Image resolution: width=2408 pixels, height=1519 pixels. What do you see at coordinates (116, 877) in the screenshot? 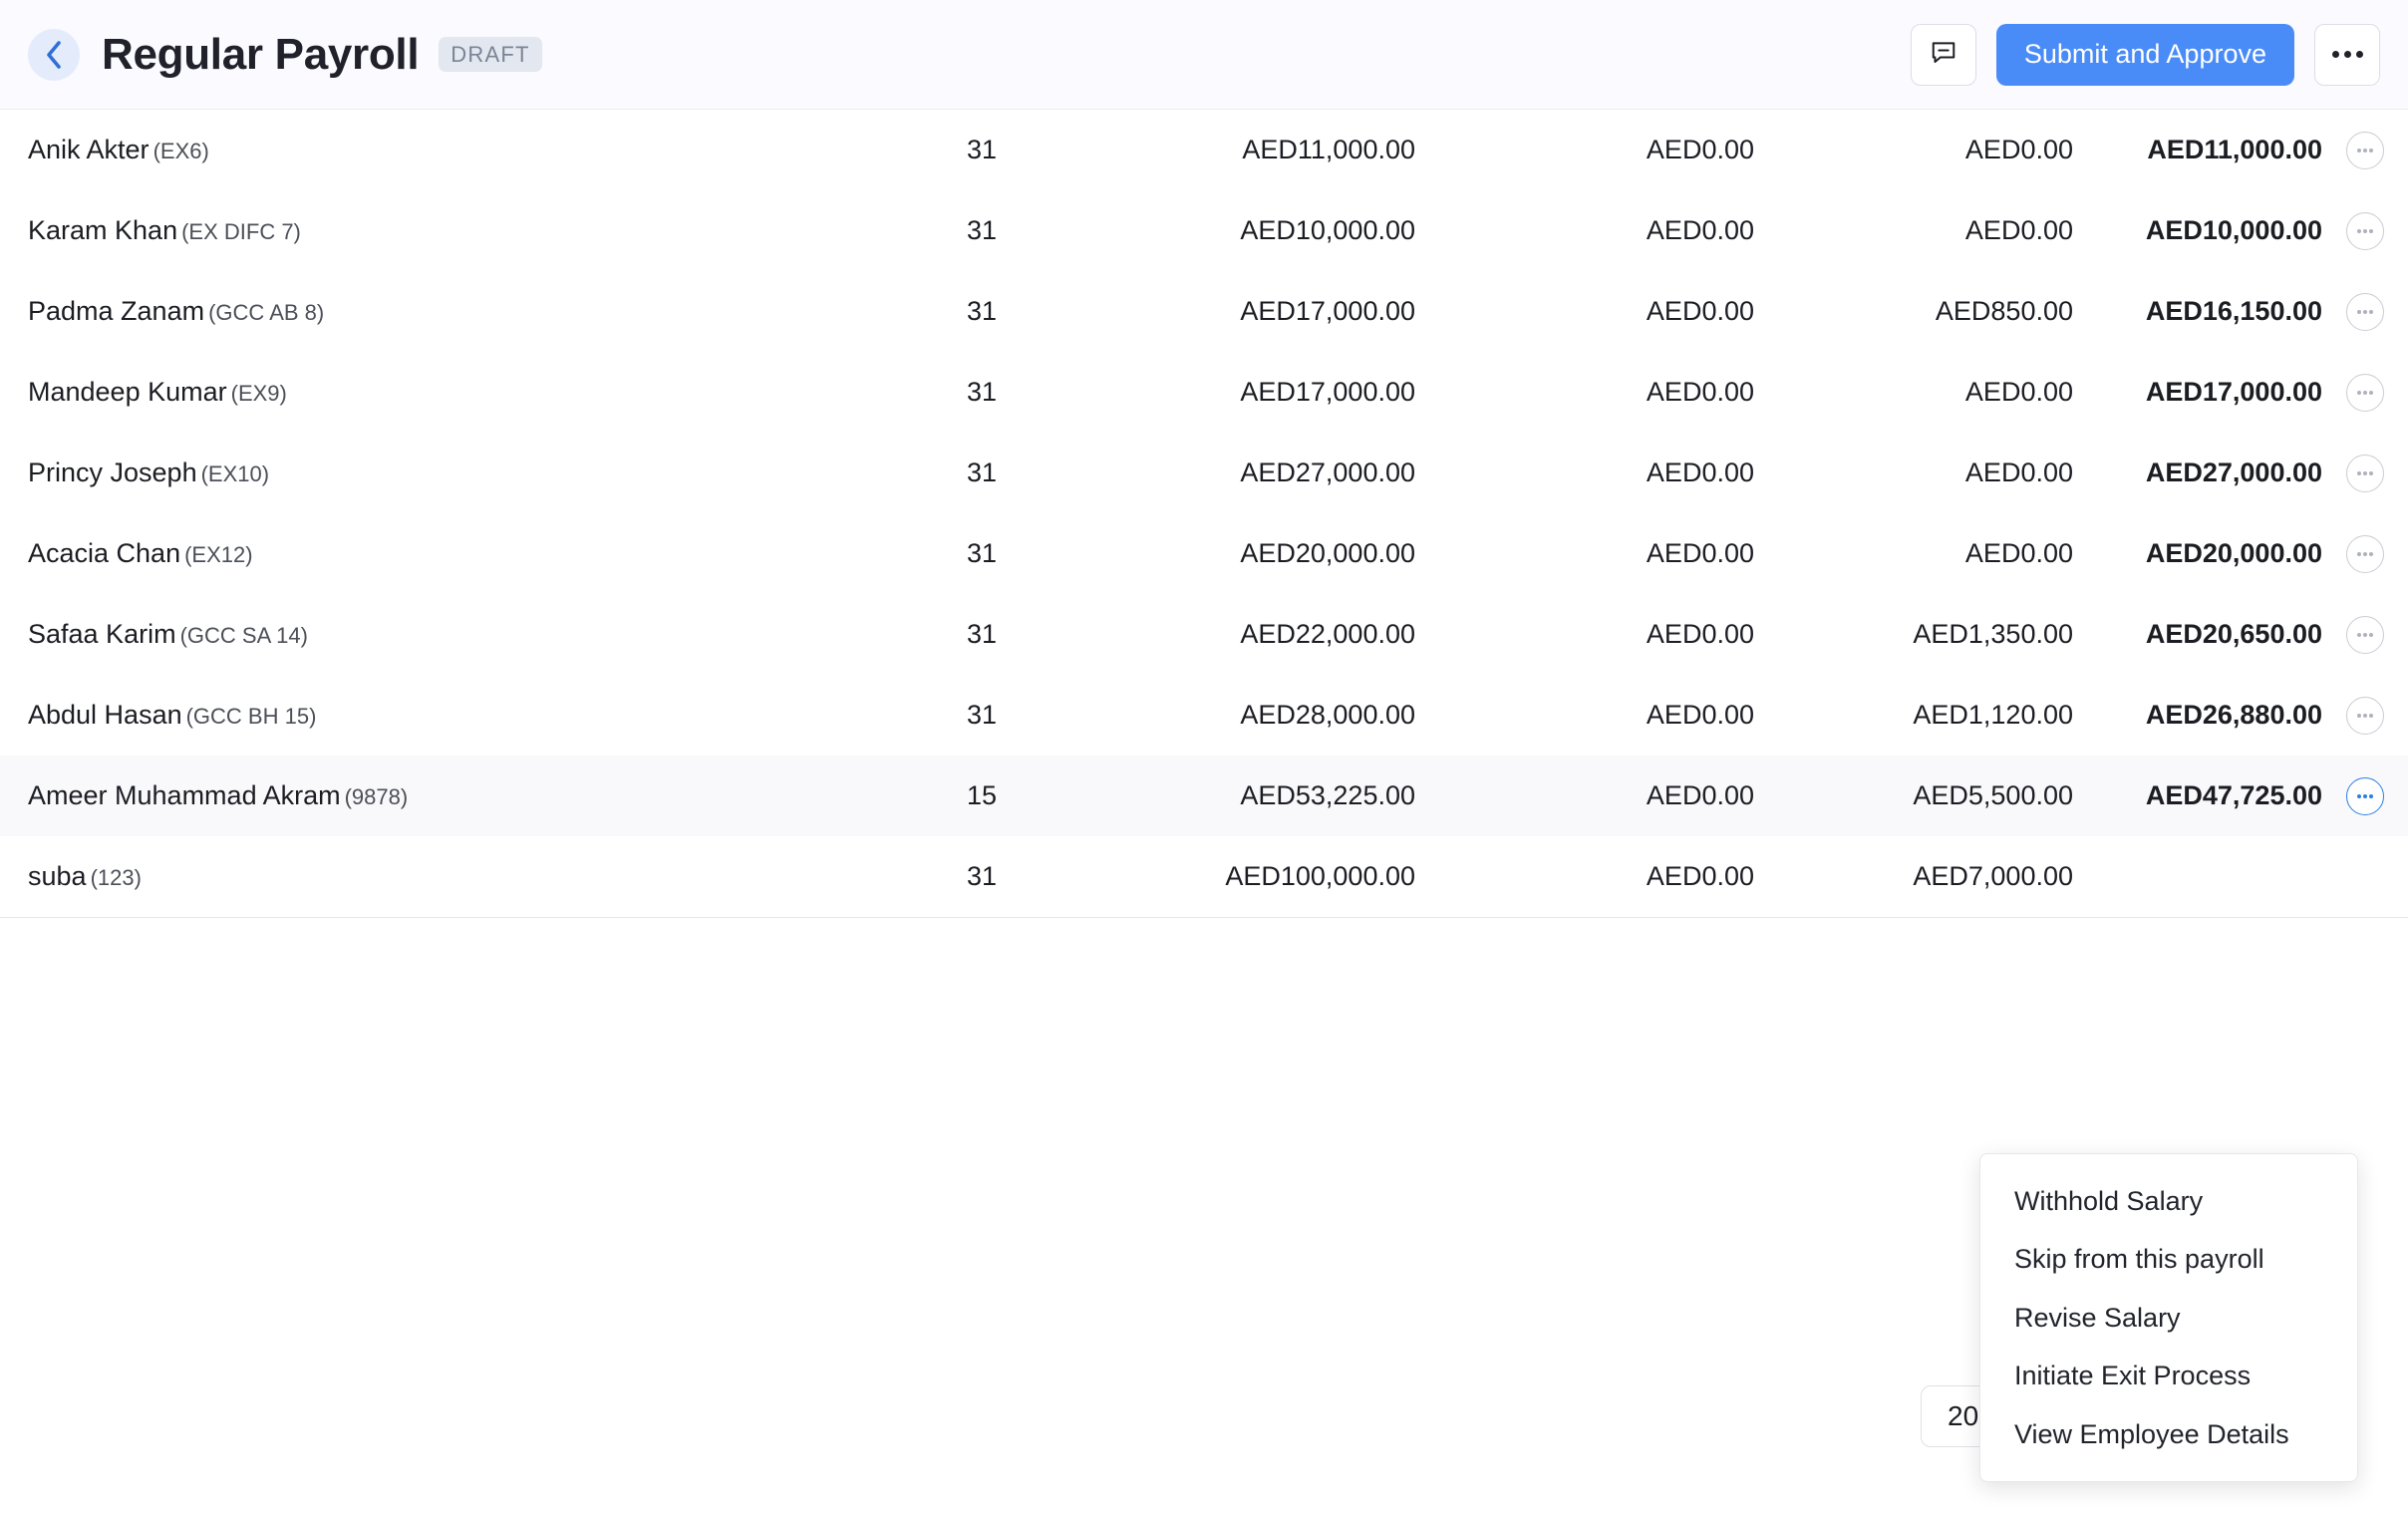
I see `employee-code: (123)` at bounding box center [116, 877].